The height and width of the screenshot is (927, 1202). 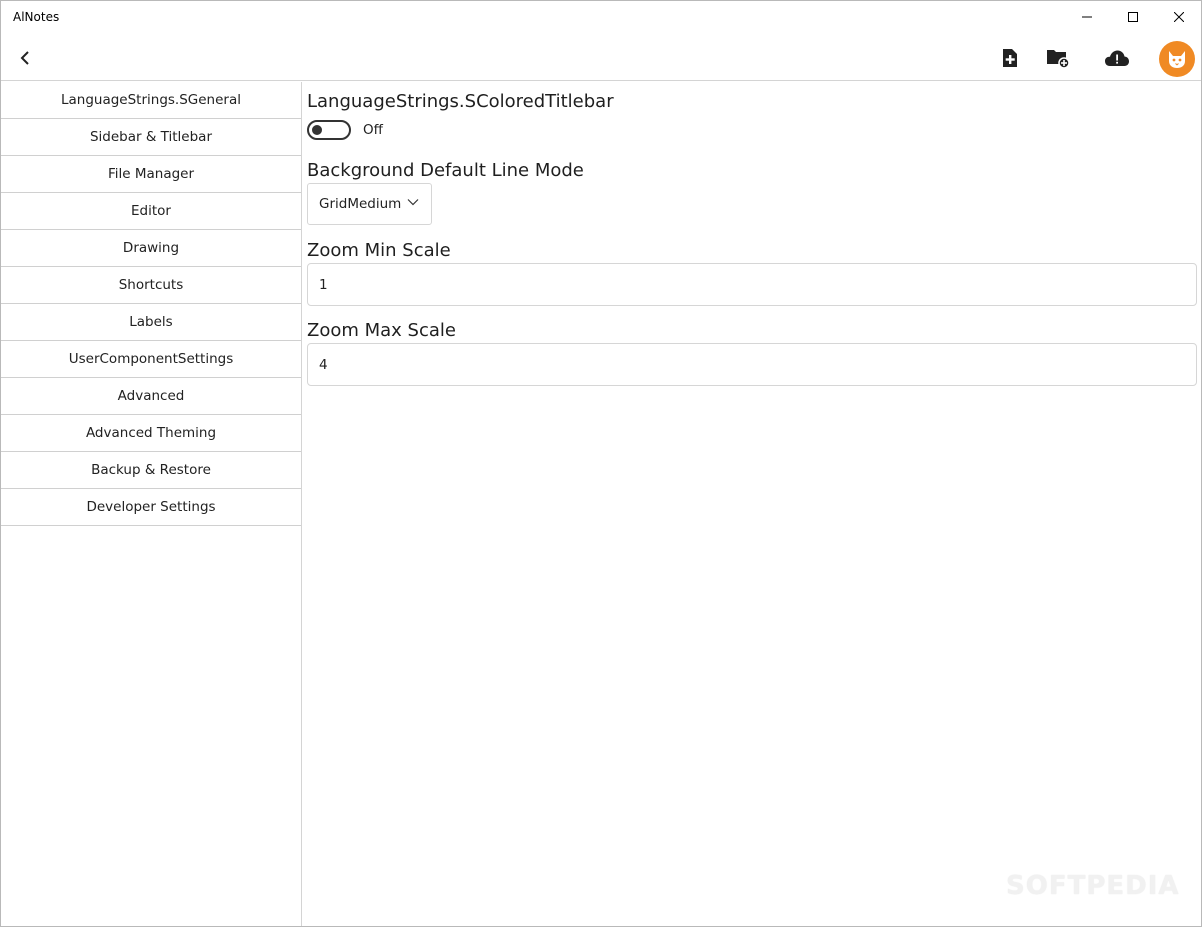 What do you see at coordinates (151, 470) in the screenshot?
I see `sidebar-item-backup-restore: Backup & Restore` at bounding box center [151, 470].